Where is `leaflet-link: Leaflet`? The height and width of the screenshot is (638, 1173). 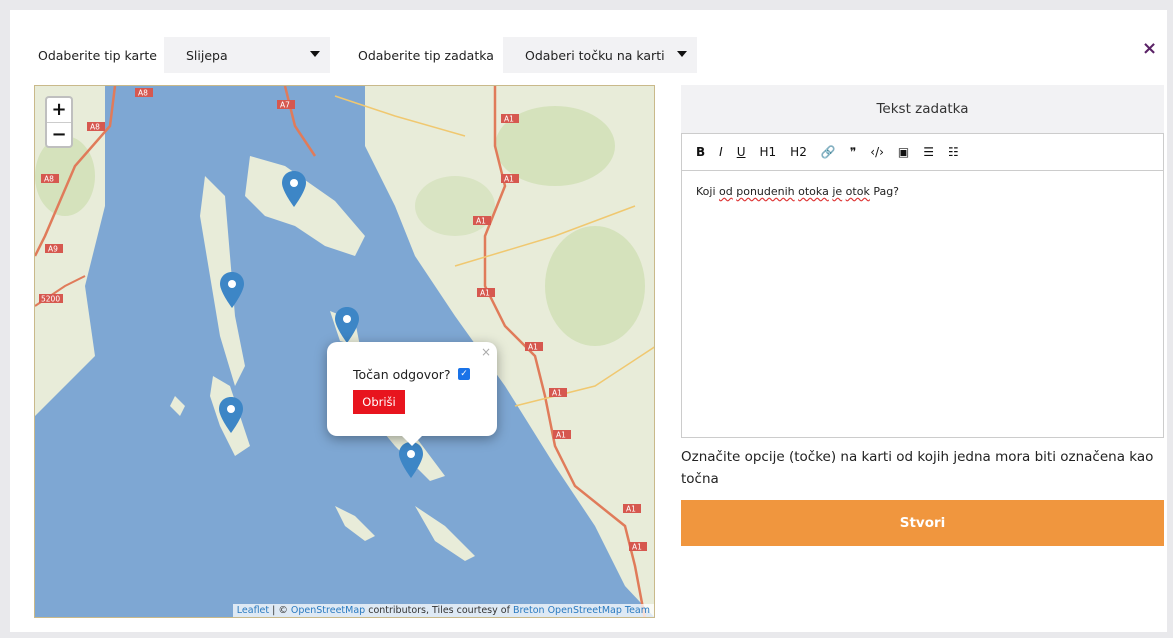 leaflet-link: Leaflet is located at coordinates (253, 610).